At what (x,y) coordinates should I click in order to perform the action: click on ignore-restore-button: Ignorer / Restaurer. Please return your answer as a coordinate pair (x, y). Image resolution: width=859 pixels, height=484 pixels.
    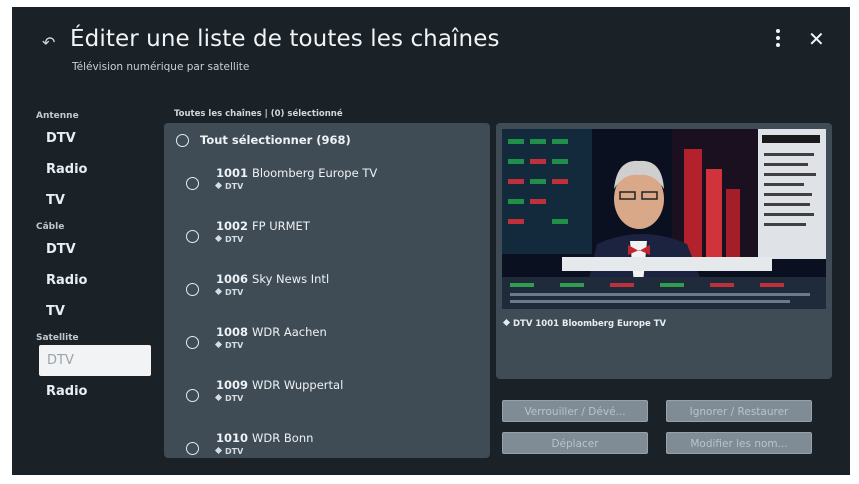
    Looking at the image, I should click on (739, 411).